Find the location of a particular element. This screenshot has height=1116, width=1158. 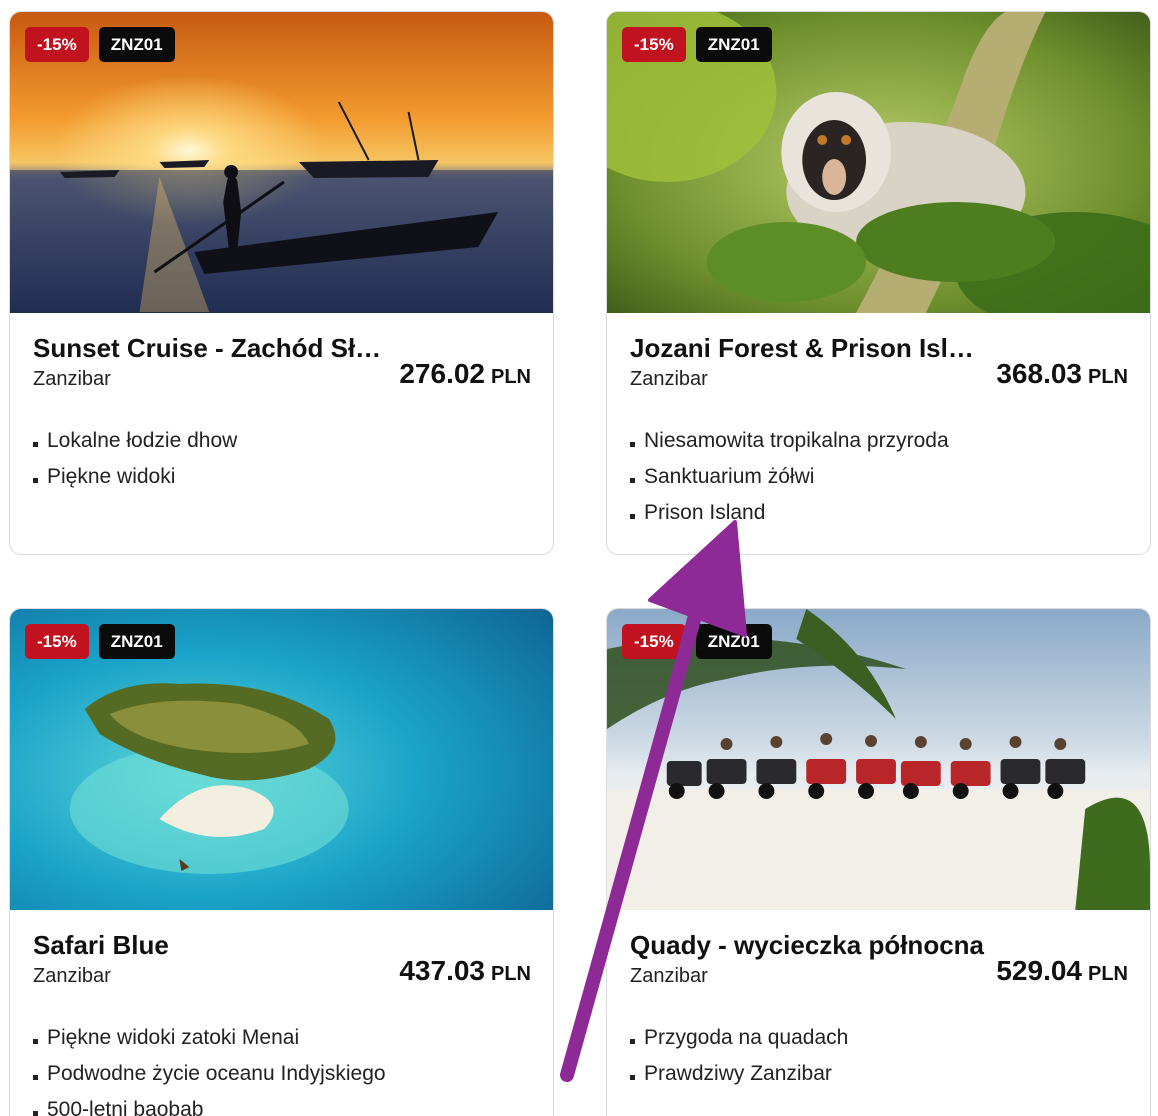

feature-item: Sanktuarium żółwi is located at coordinates (879, 477).